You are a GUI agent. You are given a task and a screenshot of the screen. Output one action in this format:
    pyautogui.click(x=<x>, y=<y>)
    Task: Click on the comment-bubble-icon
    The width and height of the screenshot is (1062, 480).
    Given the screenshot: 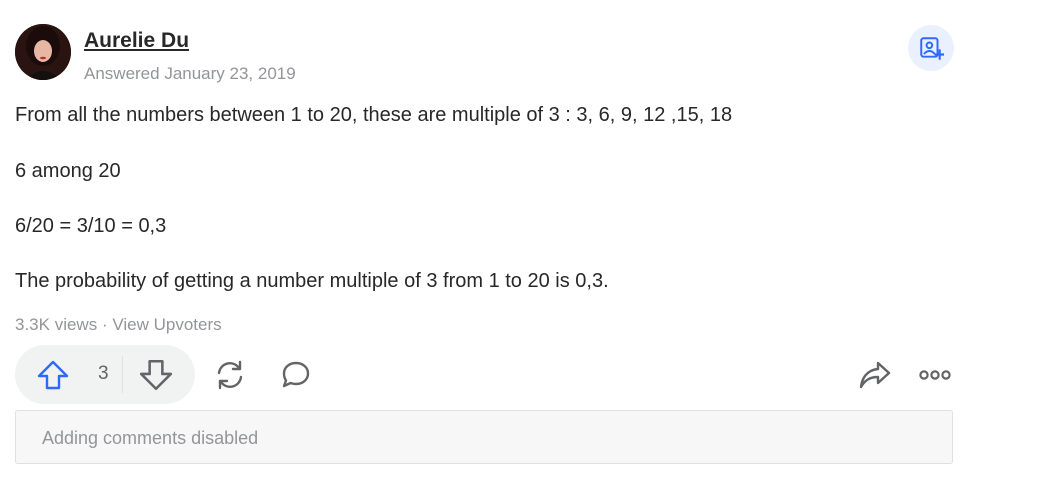 What is the action you would take?
    pyautogui.click(x=296, y=374)
    